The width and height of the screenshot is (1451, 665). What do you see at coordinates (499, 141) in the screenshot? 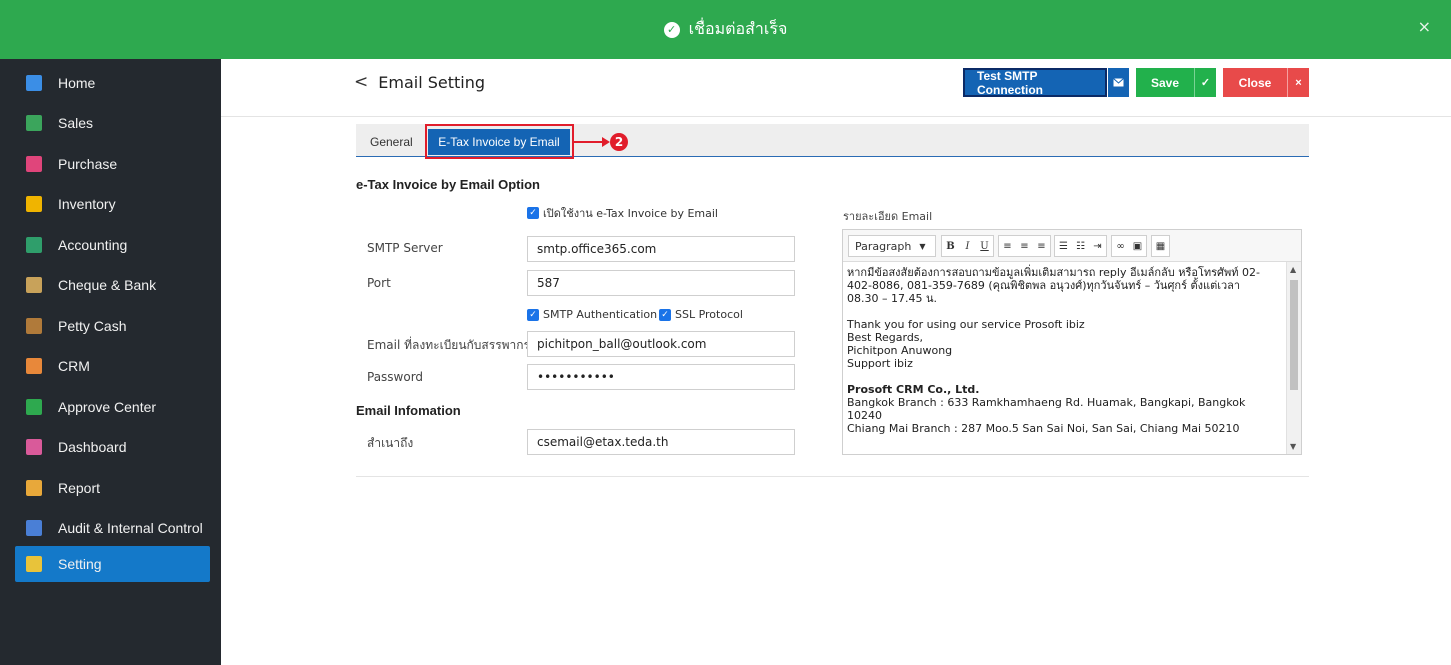
I see `tab-highlight-box` at bounding box center [499, 141].